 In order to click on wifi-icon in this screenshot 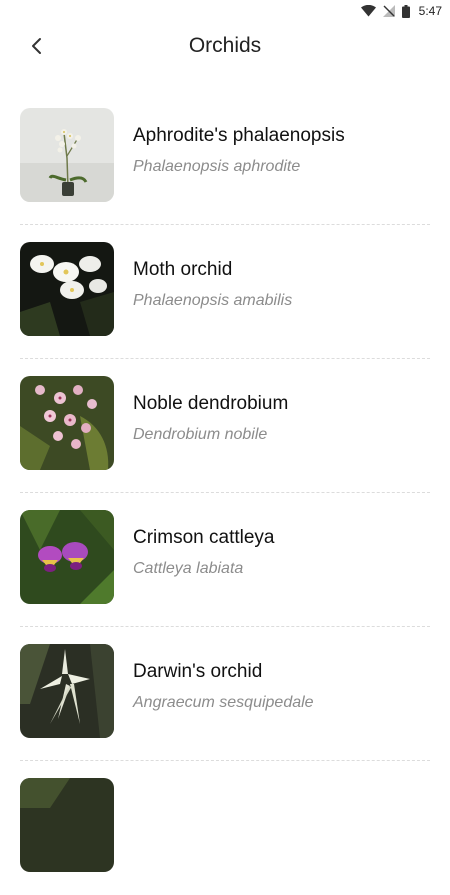, I will do `click(368, 11)`.